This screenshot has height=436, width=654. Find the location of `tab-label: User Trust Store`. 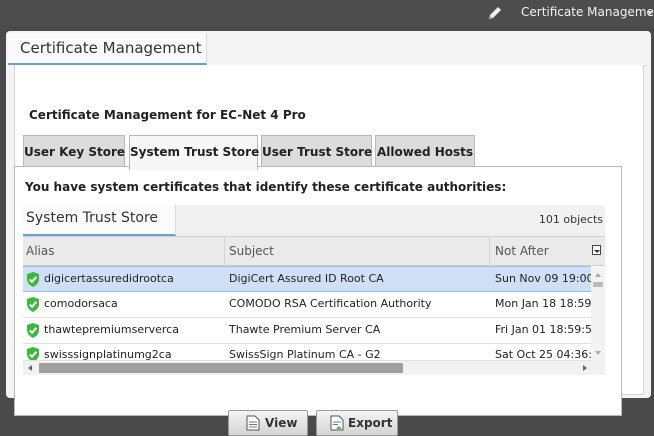

tab-label: User Trust Store is located at coordinates (317, 152).